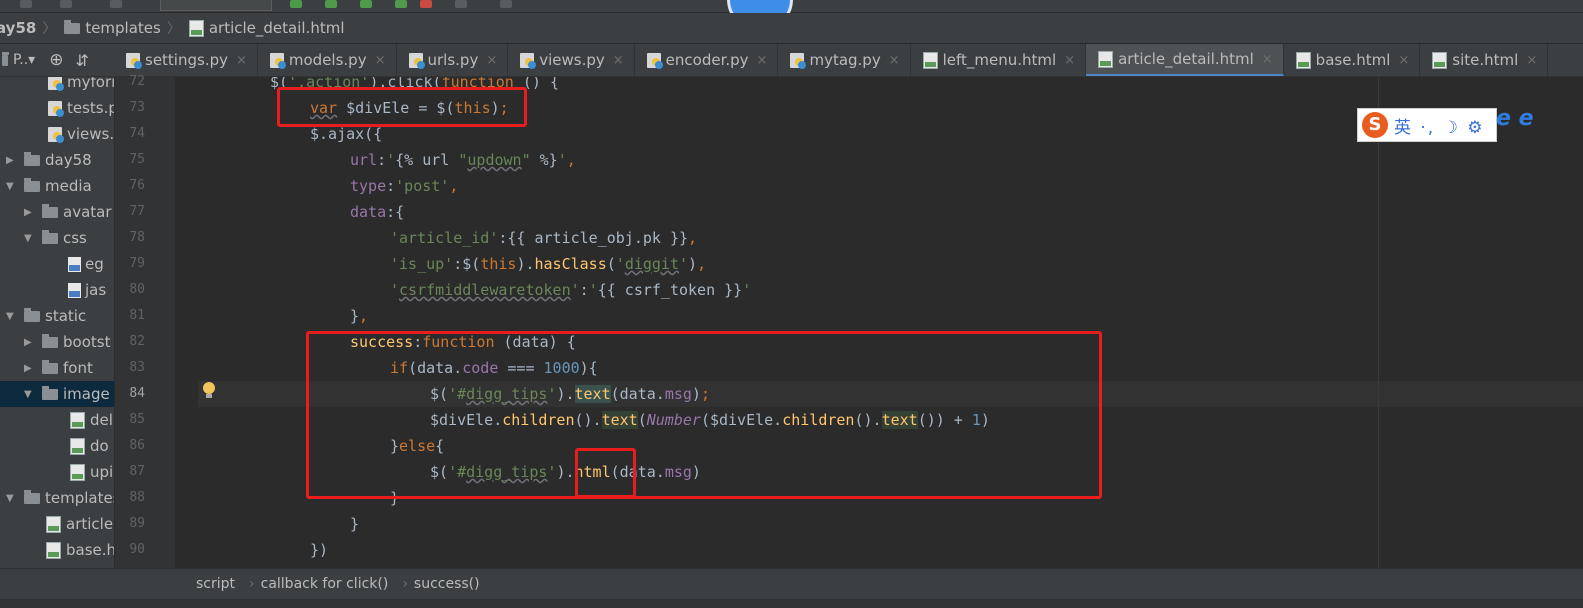 Image resolution: width=1583 pixels, height=608 pixels. What do you see at coordinates (1185, 60) in the screenshot?
I see `tab-article-detail-html: article_detail.html ×` at bounding box center [1185, 60].